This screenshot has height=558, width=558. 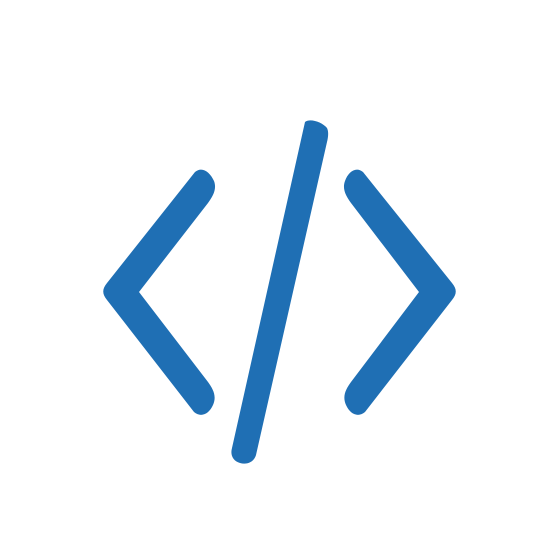 What do you see at coordinates (159, 292) in the screenshot?
I see `left-chevron-icon` at bounding box center [159, 292].